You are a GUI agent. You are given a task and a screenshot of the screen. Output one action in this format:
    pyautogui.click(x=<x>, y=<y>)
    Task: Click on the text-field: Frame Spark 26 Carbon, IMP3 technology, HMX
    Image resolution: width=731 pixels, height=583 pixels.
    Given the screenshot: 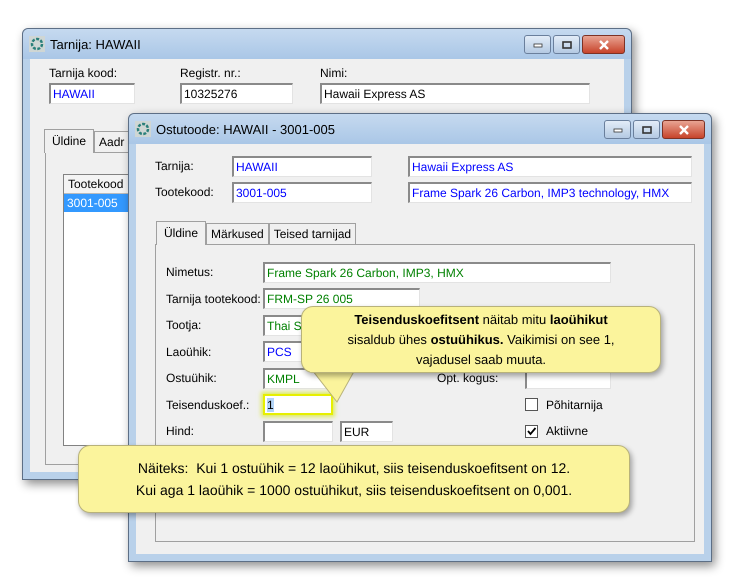 What is the action you would take?
    pyautogui.click(x=550, y=192)
    